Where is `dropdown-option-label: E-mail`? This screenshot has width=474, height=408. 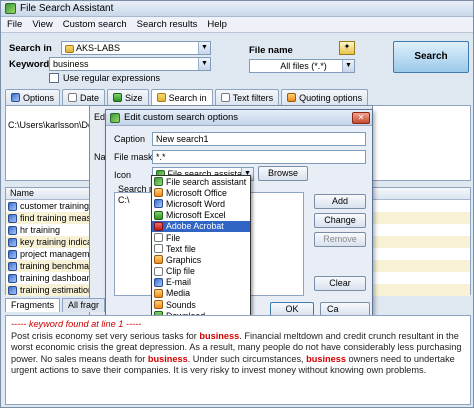
dropdown-option-label: E-mail is located at coordinates (178, 282).